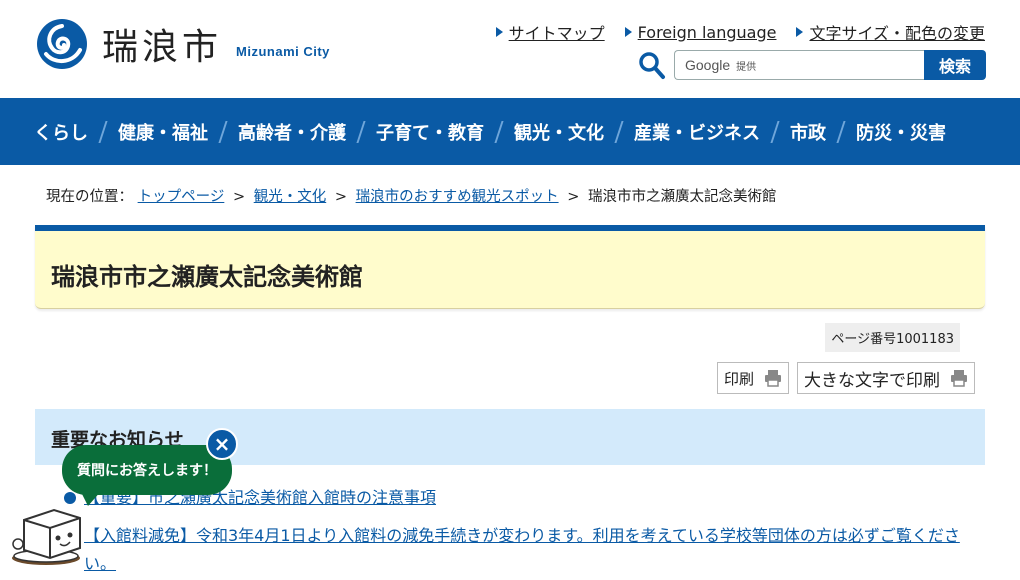 This screenshot has width=1020, height=580. What do you see at coordinates (697, 132) in the screenshot?
I see `nav-item-industry-business: 産業・ビジネス` at bounding box center [697, 132].